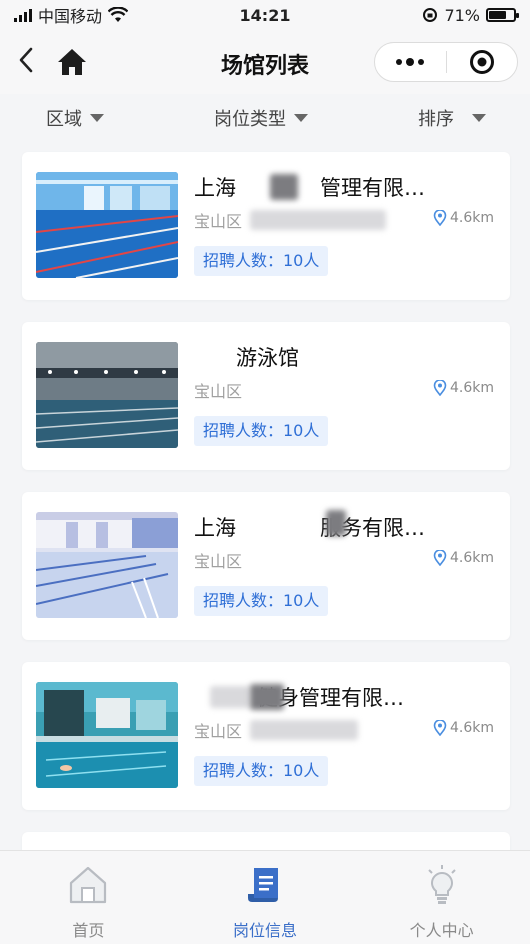 This screenshot has width=530, height=944. Describe the element at coordinates (265, 62) in the screenshot. I see `nav-bar: 场馆列表` at that location.